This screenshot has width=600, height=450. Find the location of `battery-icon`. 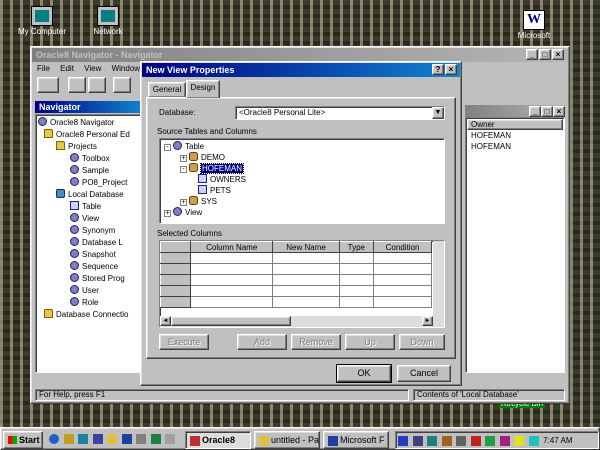

battery-icon is located at coordinates (533, 440).